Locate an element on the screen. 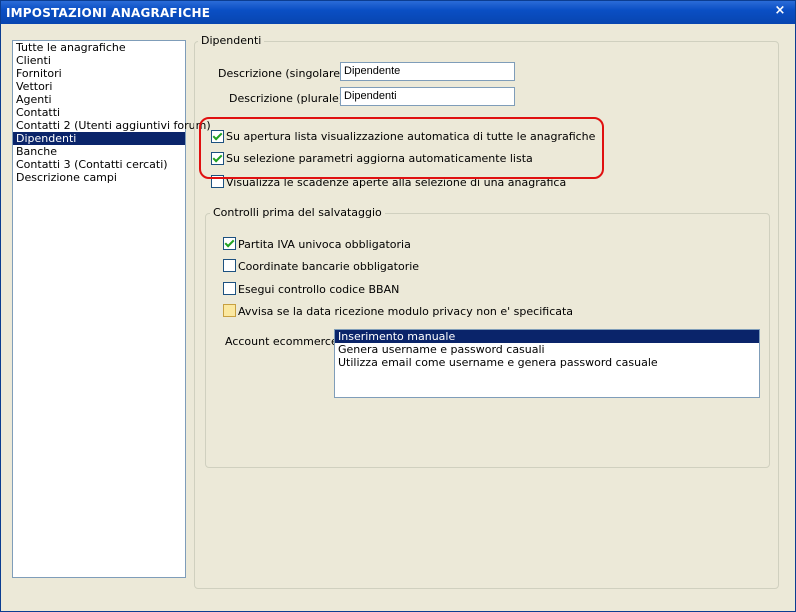 The image size is (796, 612). title-bar: IMPOSTAZIONI ANAGRAFICHE × is located at coordinates (398, 12).